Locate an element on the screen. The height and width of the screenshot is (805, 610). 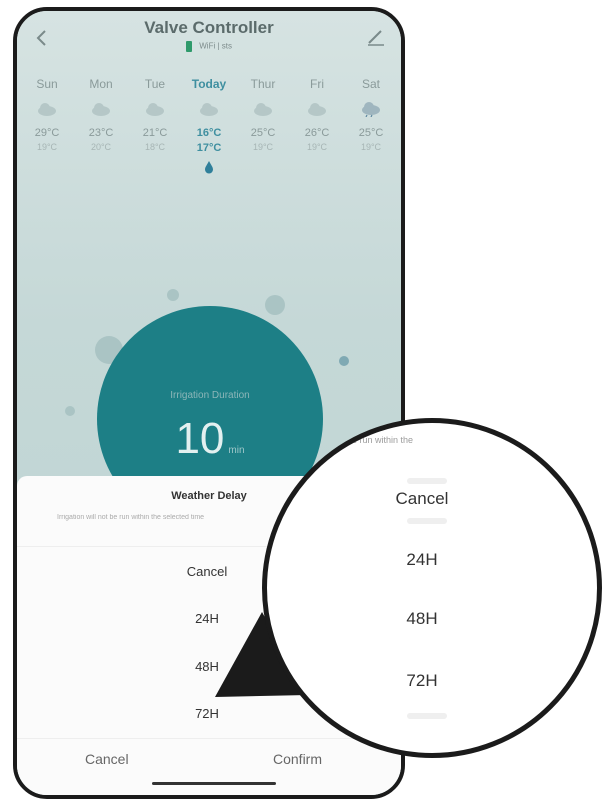
magnifier-option-48h: 48H is located at coordinates (422, 618).